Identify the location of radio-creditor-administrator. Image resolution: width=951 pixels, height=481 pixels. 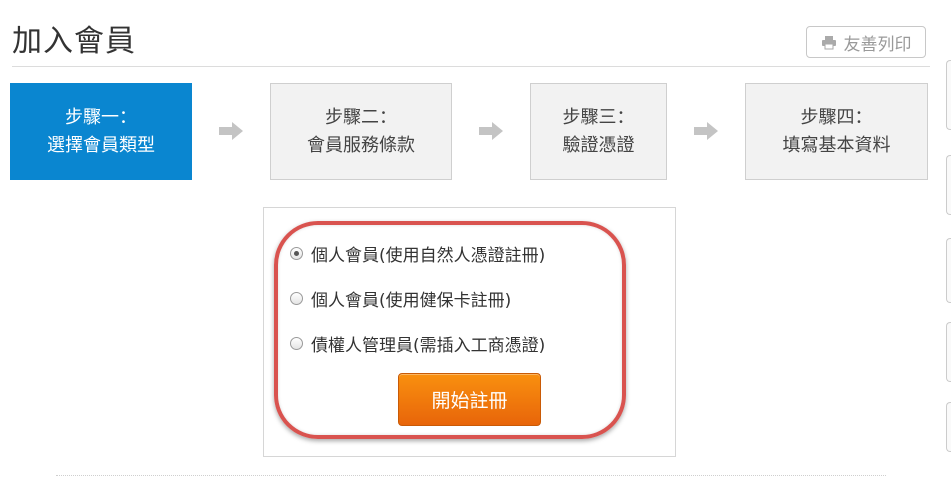
(296, 343).